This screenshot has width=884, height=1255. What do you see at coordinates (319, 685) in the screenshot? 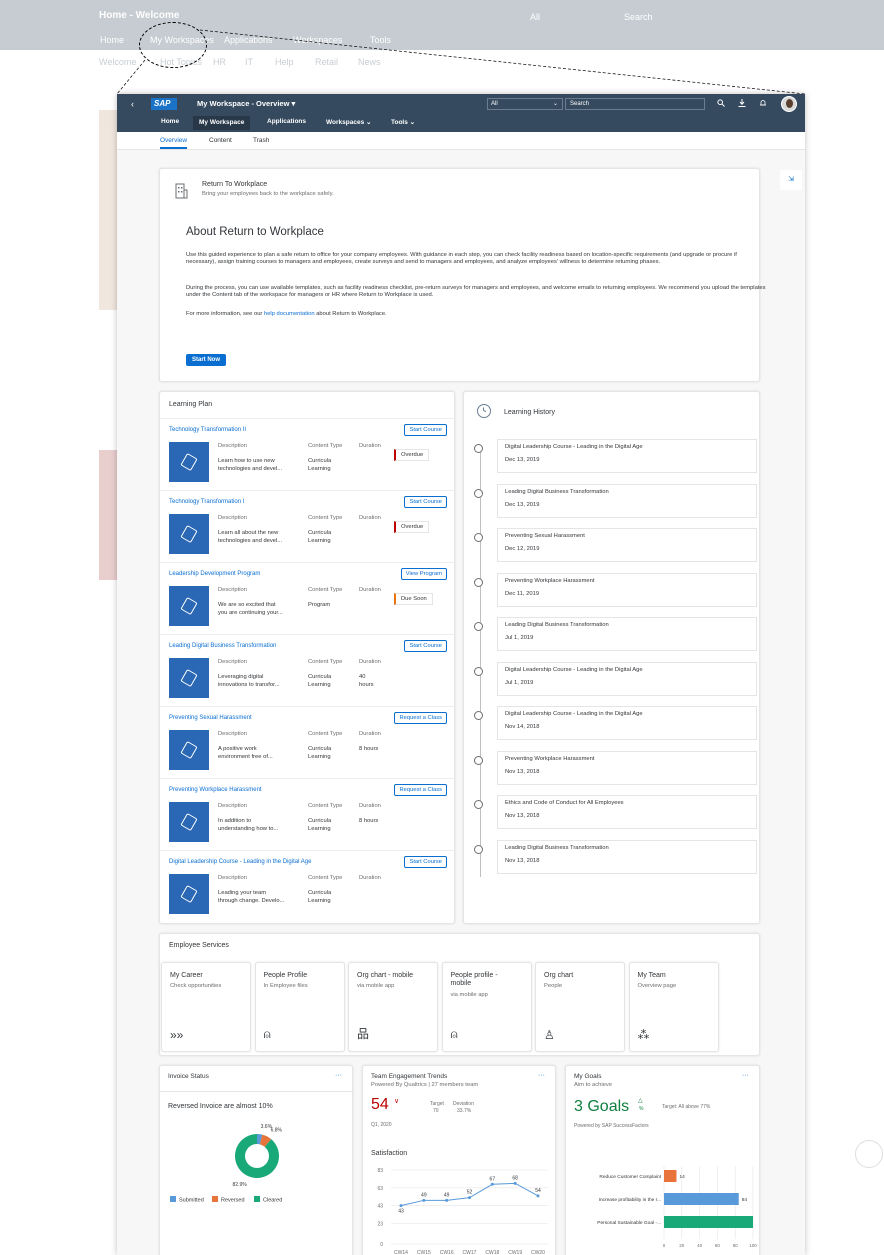
I see `content-type-value-2: Learning` at bounding box center [319, 685].